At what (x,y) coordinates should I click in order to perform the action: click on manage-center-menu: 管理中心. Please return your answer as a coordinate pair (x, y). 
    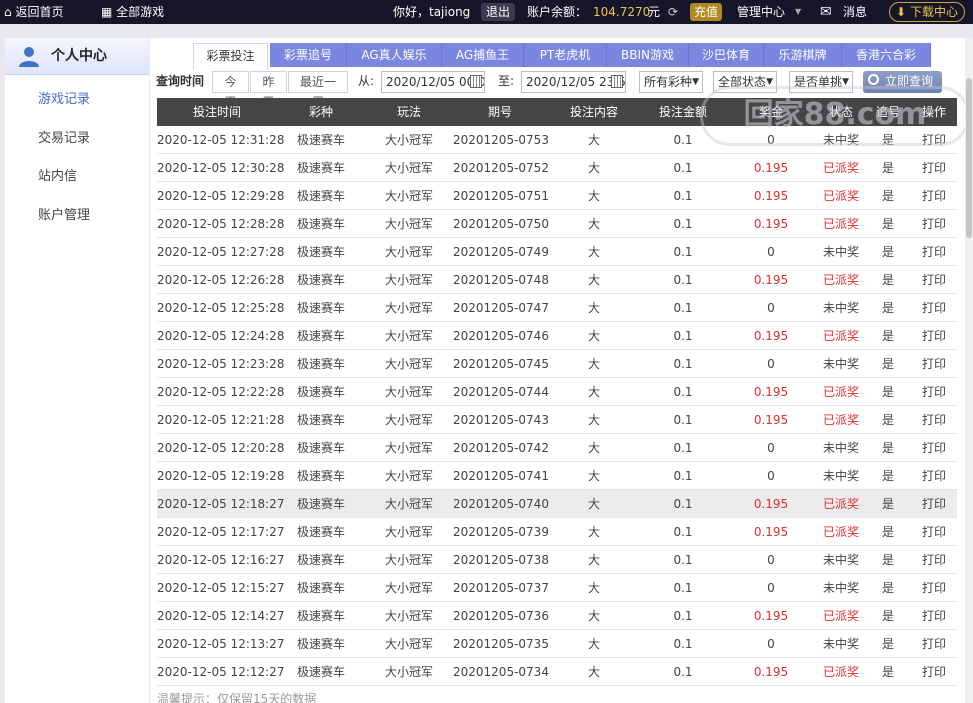
    Looking at the image, I should click on (761, 12).